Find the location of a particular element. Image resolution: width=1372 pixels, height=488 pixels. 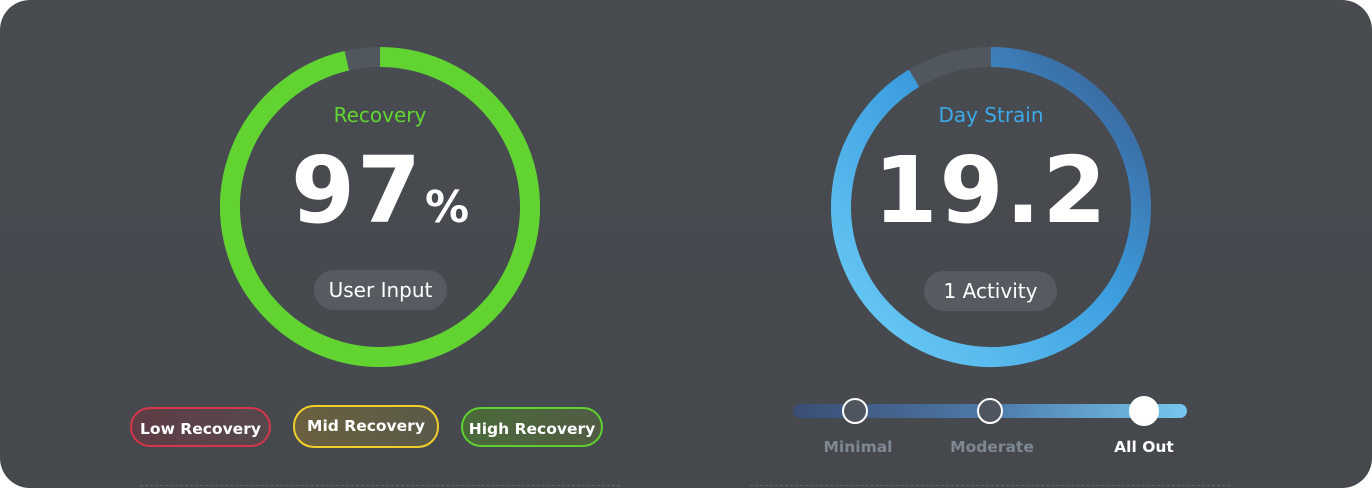

recovery-percent-unit: % is located at coordinates (447, 207).